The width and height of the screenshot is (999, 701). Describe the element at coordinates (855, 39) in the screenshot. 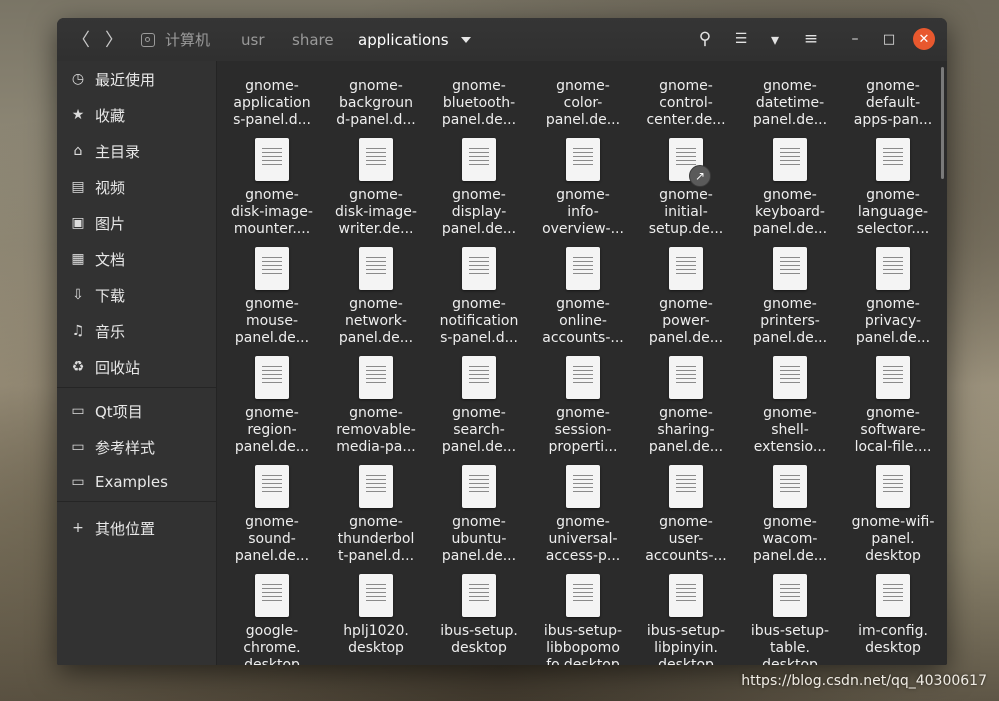

I see `minimize-button: –` at that location.